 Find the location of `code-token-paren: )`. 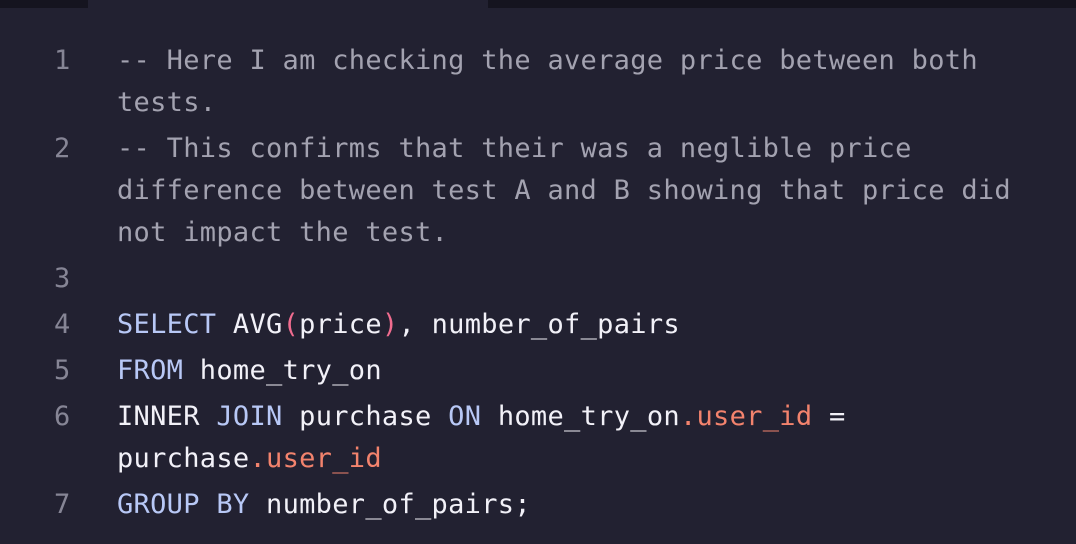

code-token-paren: ) is located at coordinates (390, 324).